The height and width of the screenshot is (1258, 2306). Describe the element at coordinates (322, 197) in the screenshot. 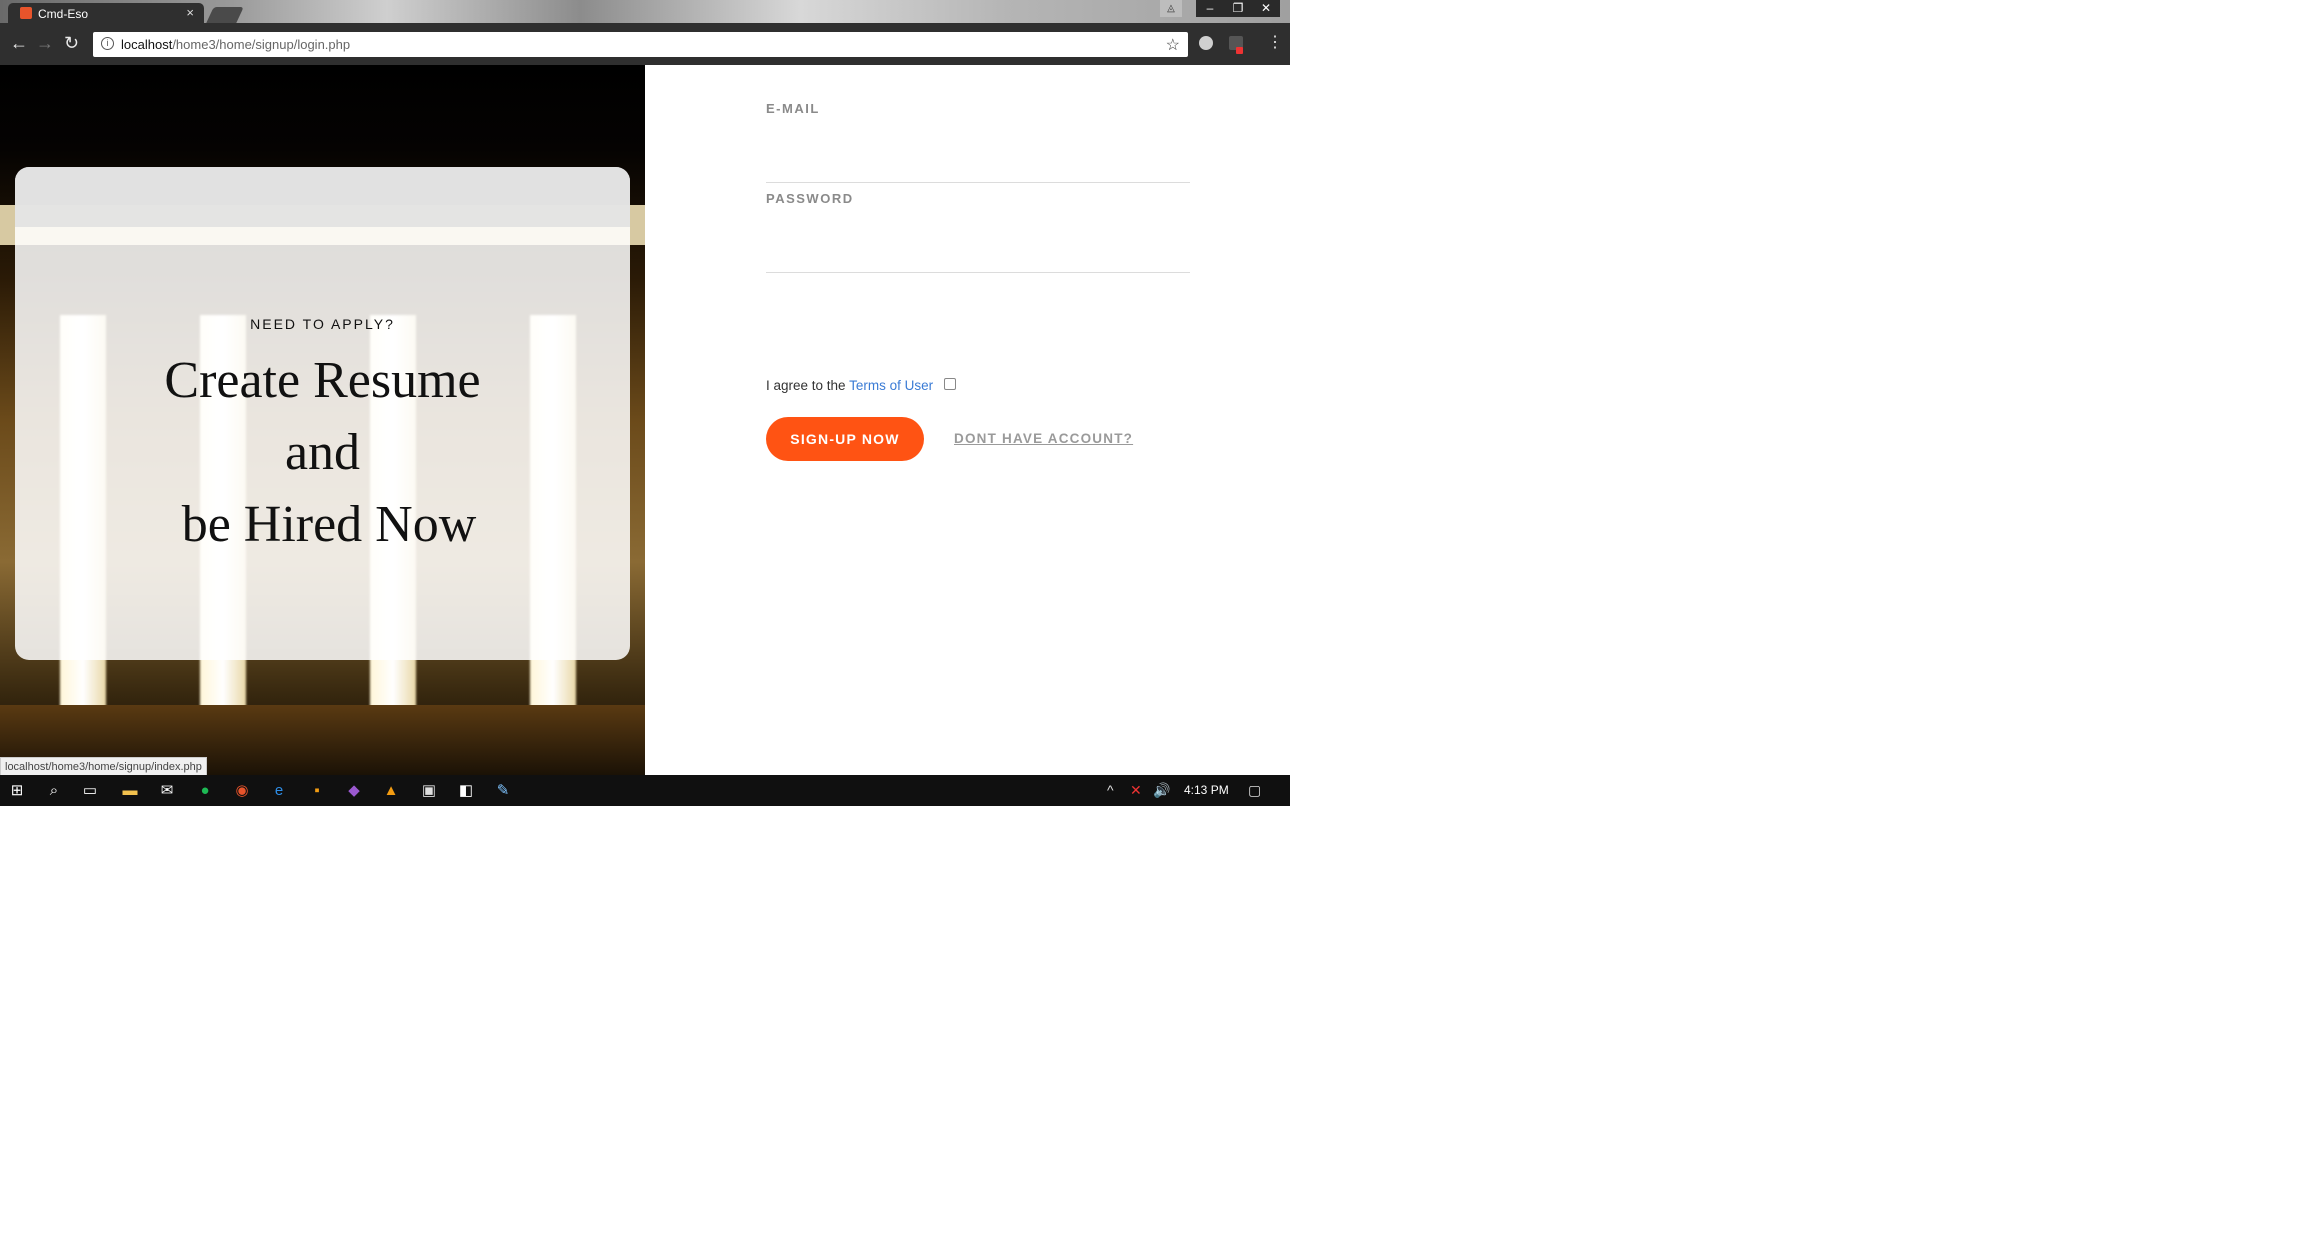

I see `card-header-shade` at that location.